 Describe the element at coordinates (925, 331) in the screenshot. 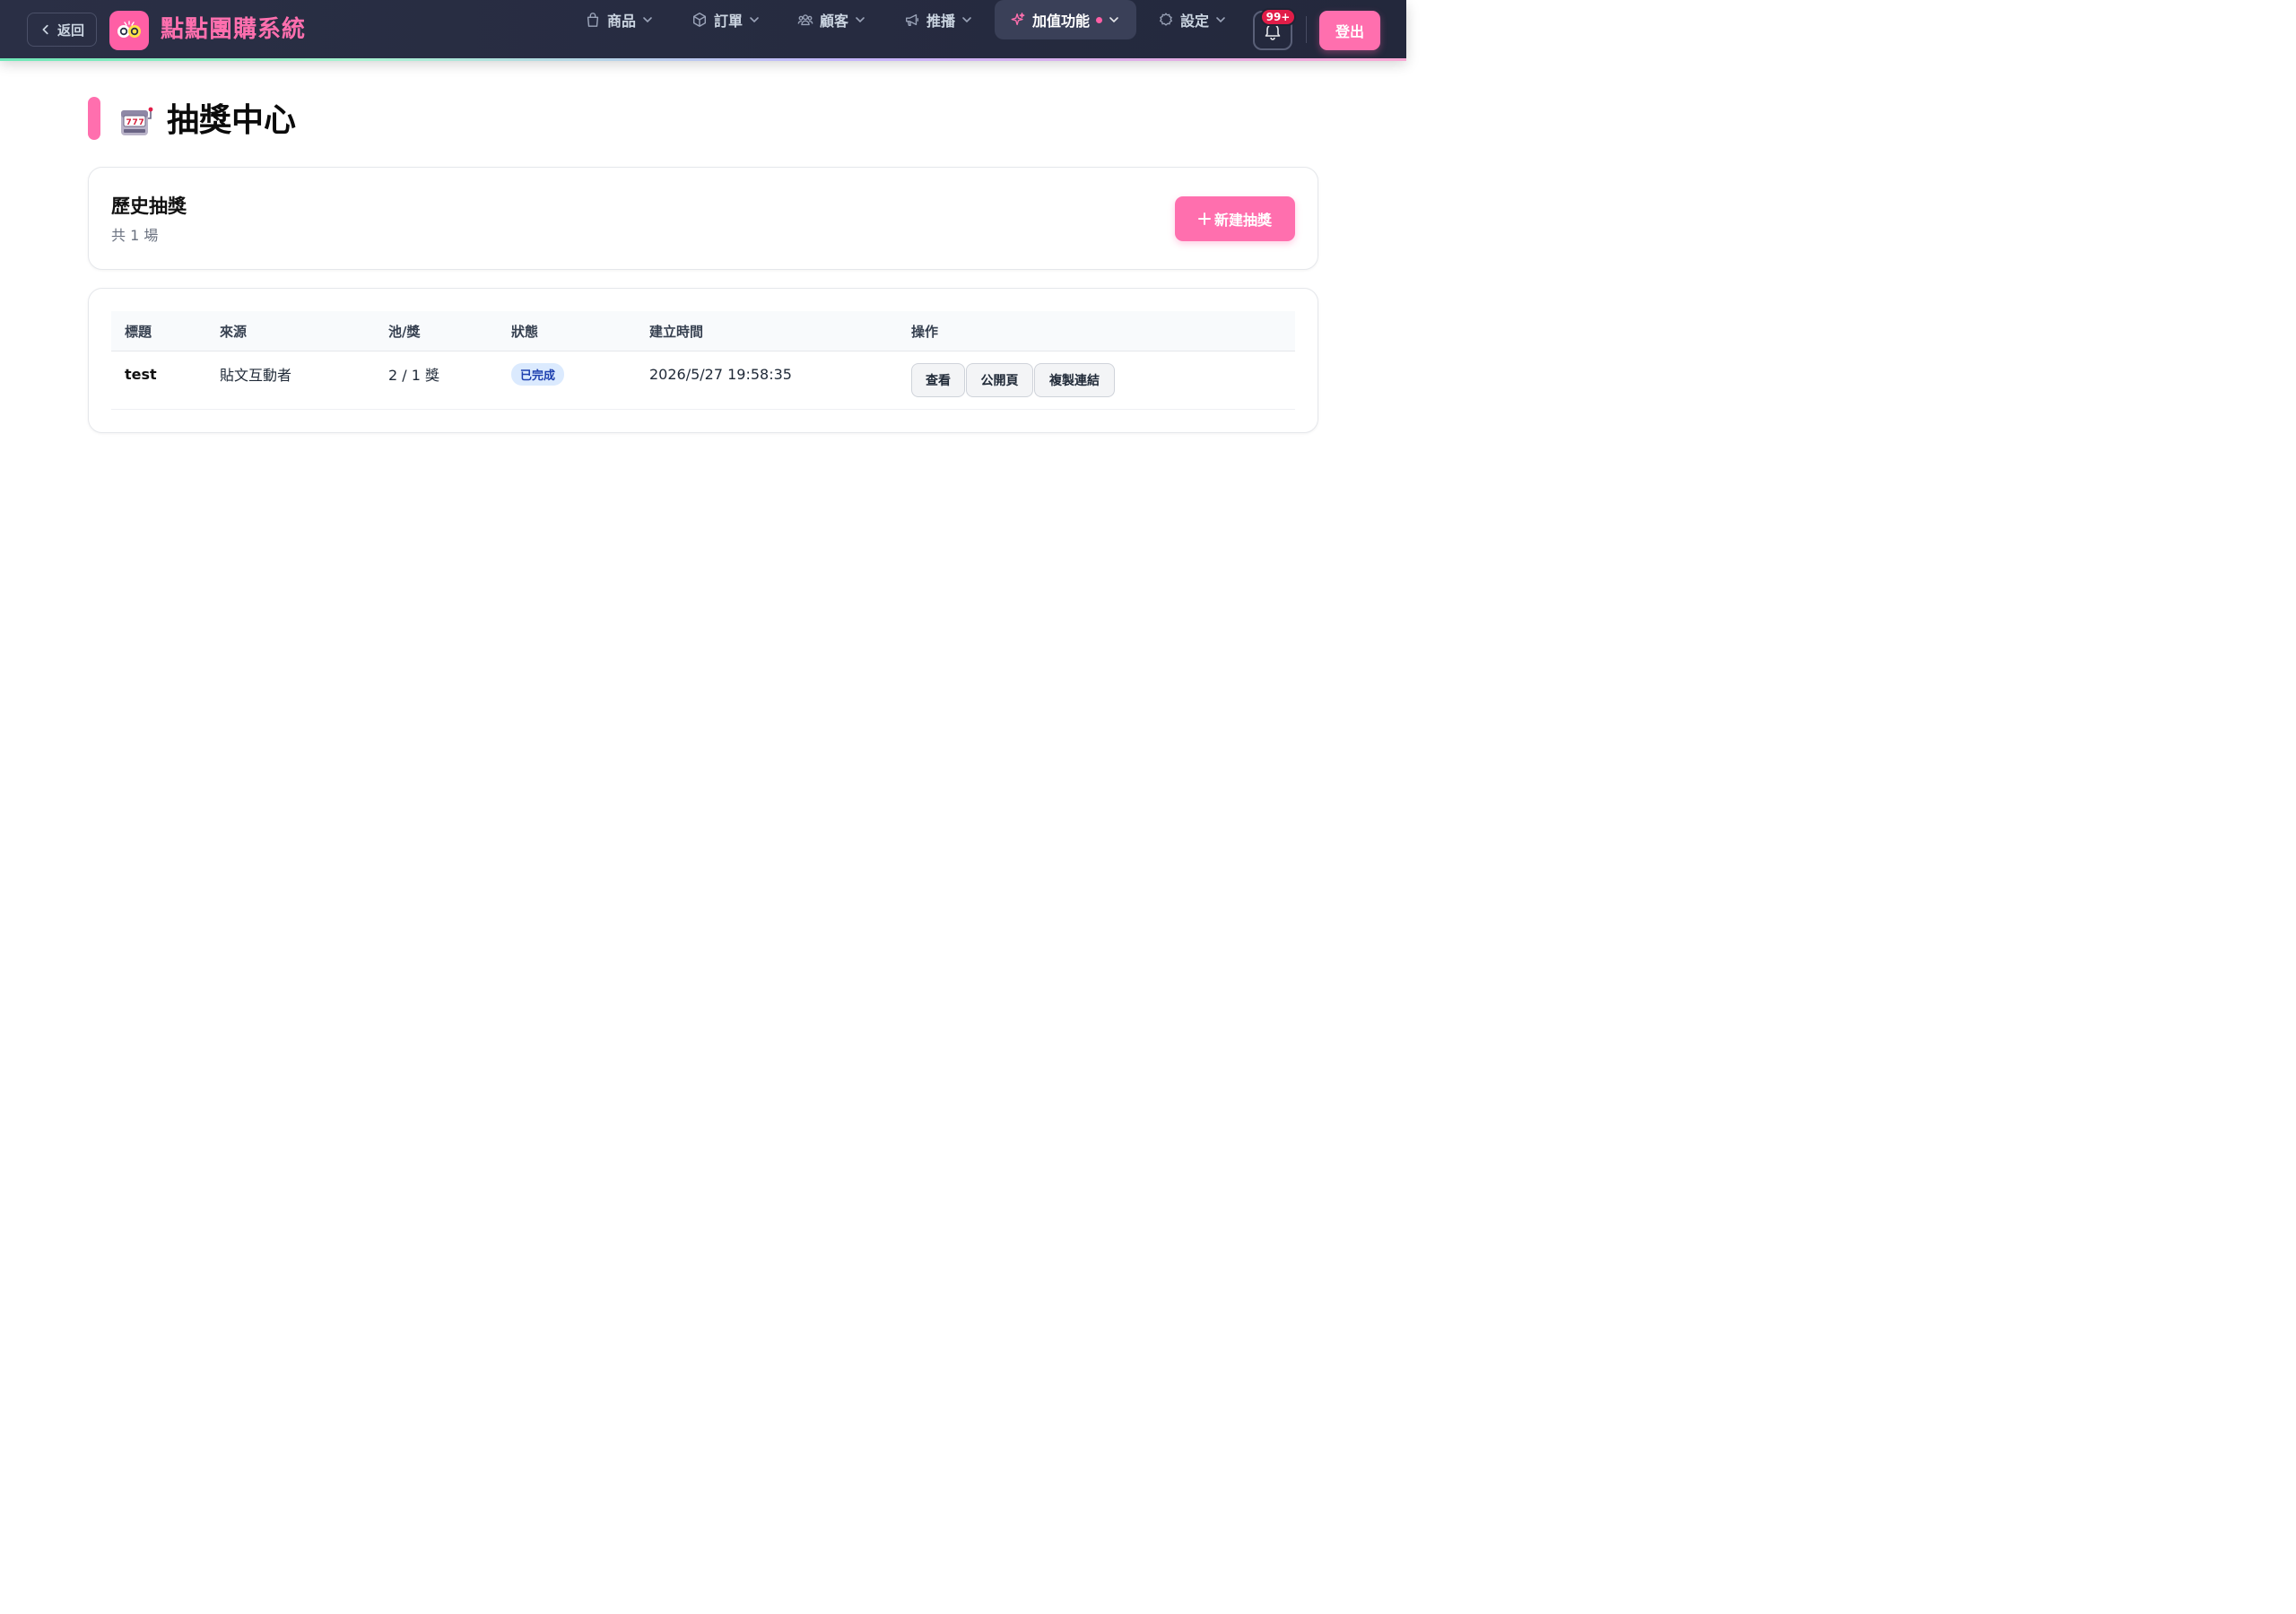

I see `column-header-actions: 操作` at that location.